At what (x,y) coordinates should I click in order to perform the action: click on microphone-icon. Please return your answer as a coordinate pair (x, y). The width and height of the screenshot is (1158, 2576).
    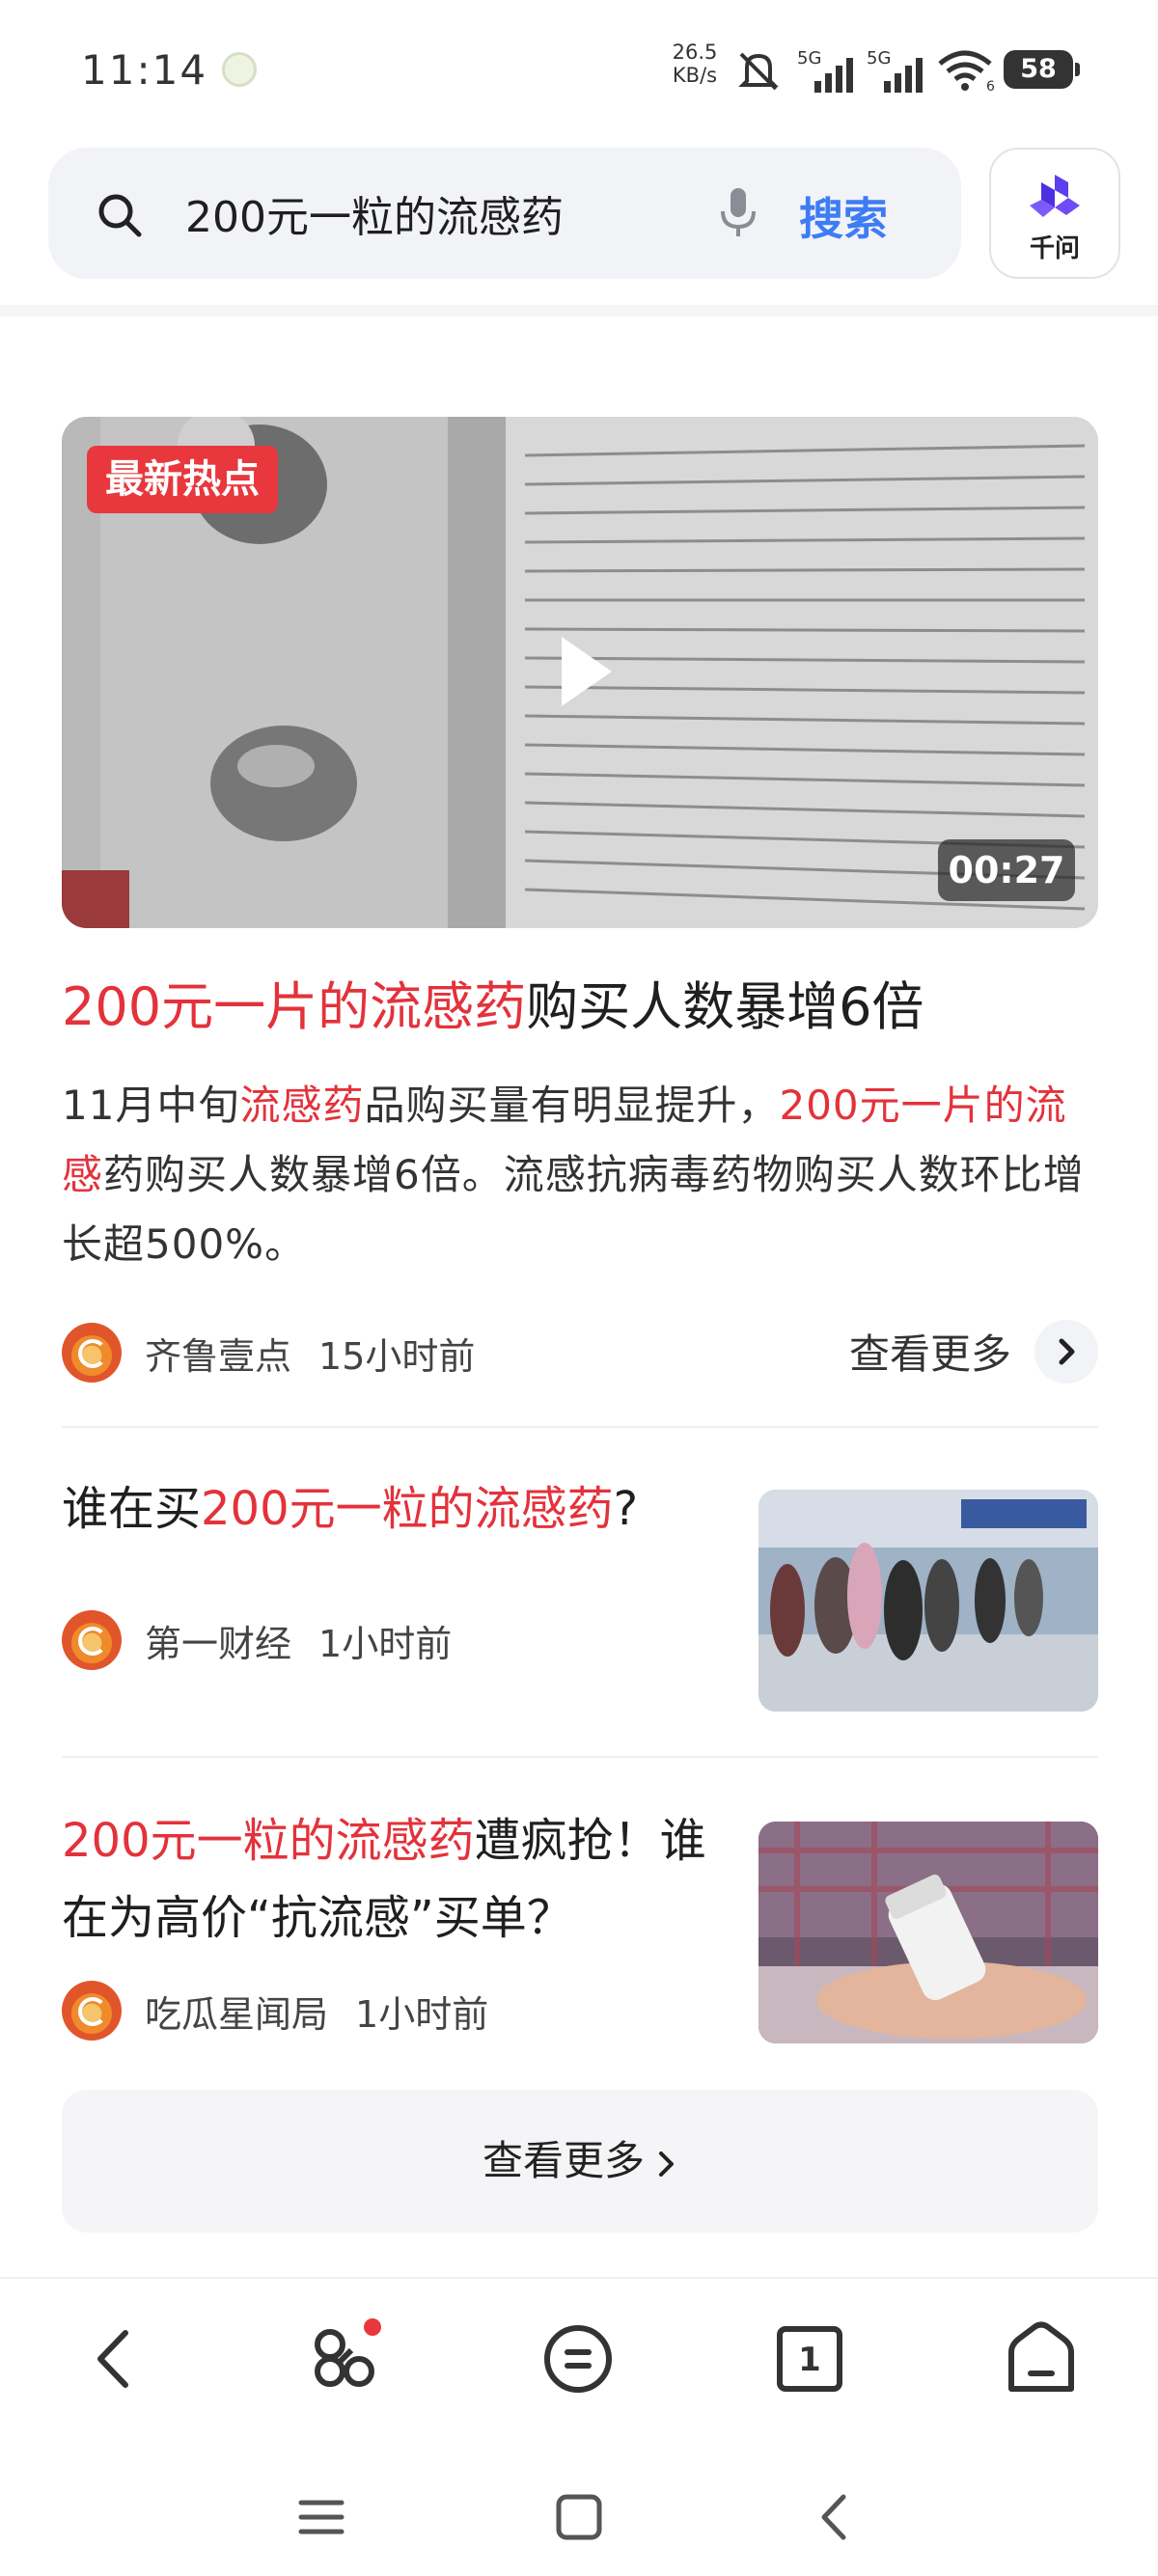
    Looking at the image, I should click on (738, 213).